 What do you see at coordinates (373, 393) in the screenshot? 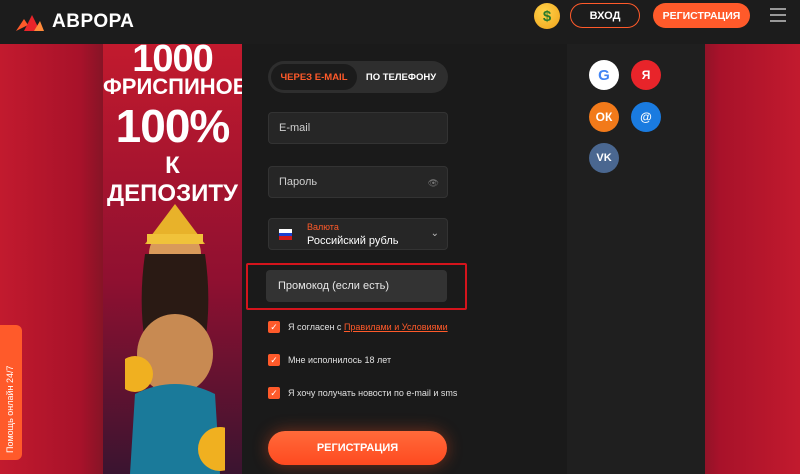
I see `news-text: Я хочу получать новости по e-mail и sms` at bounding box center [373, 393].